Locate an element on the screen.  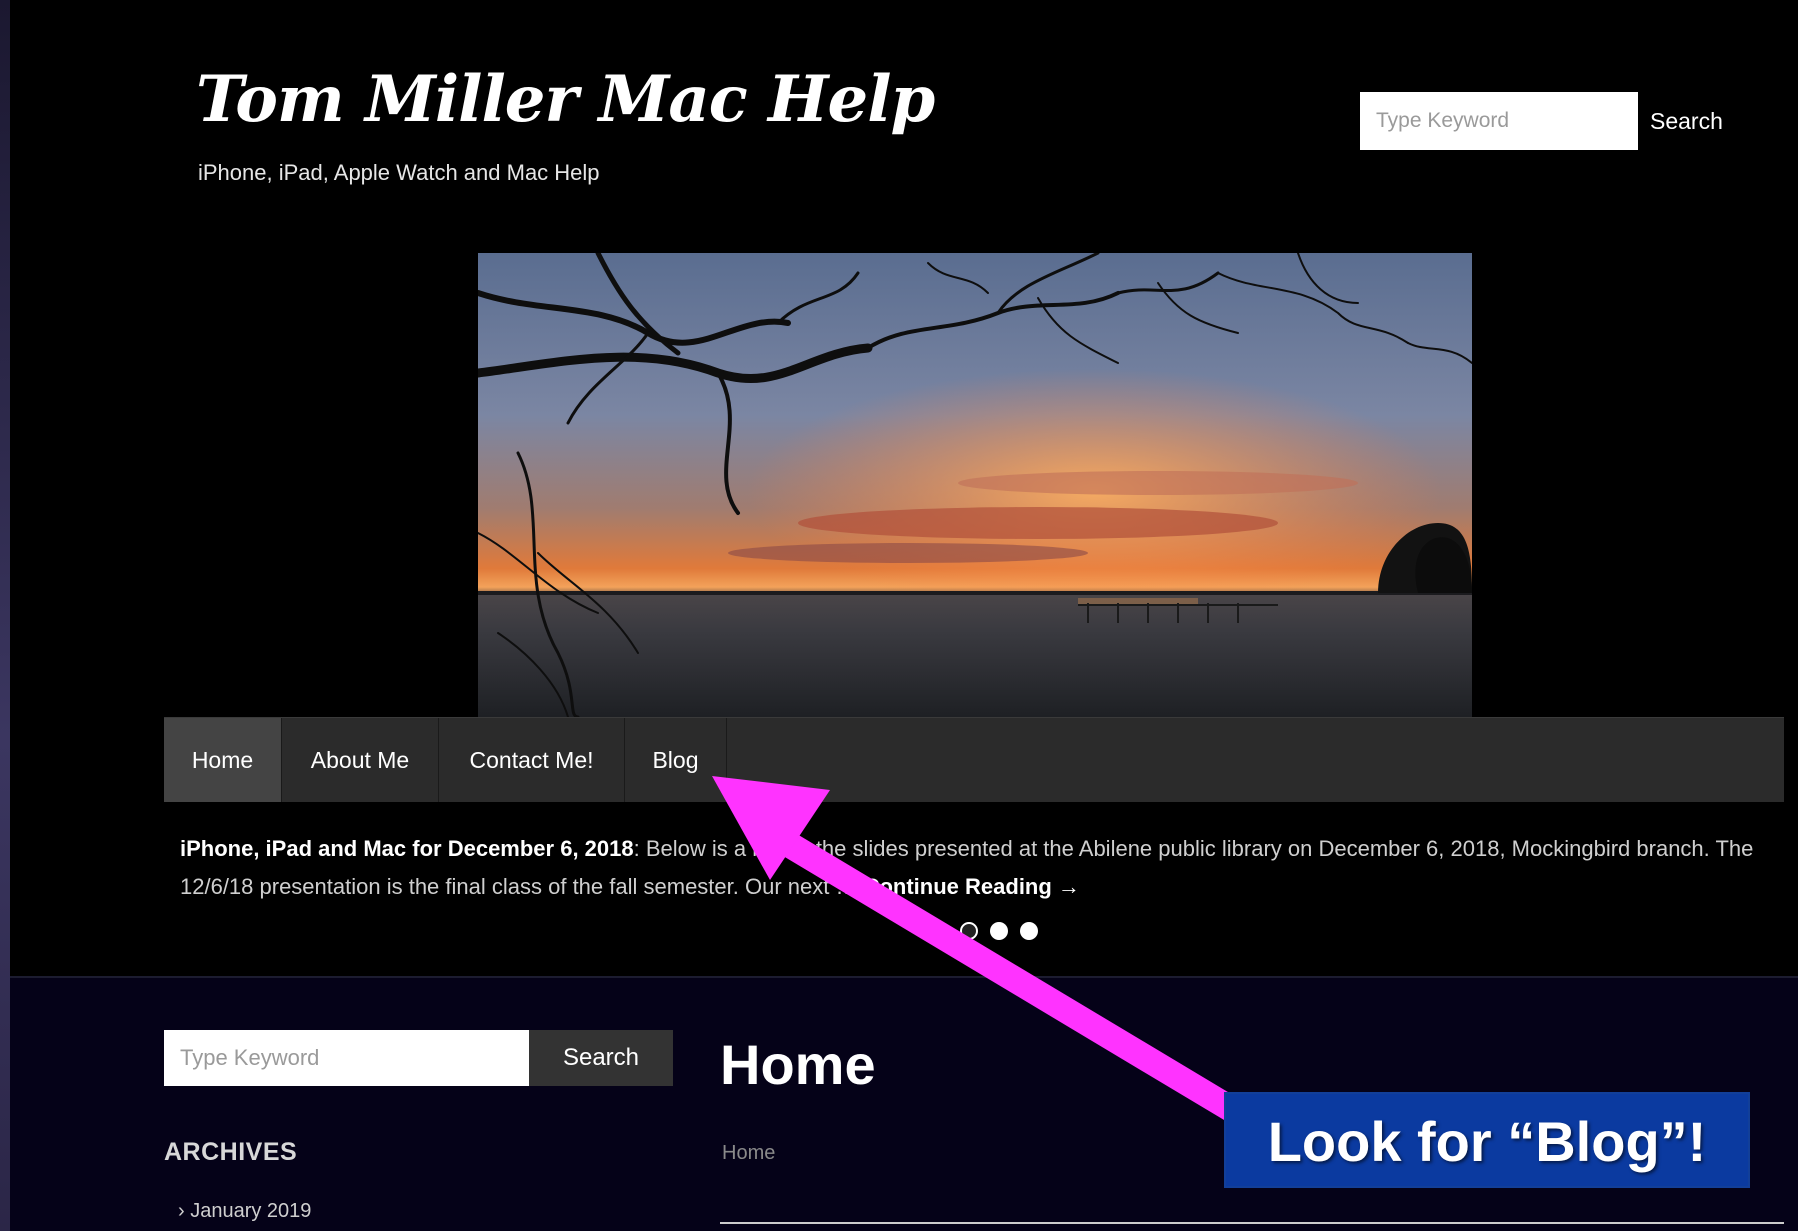
slider-pagination is located at coordinates (990, 932).